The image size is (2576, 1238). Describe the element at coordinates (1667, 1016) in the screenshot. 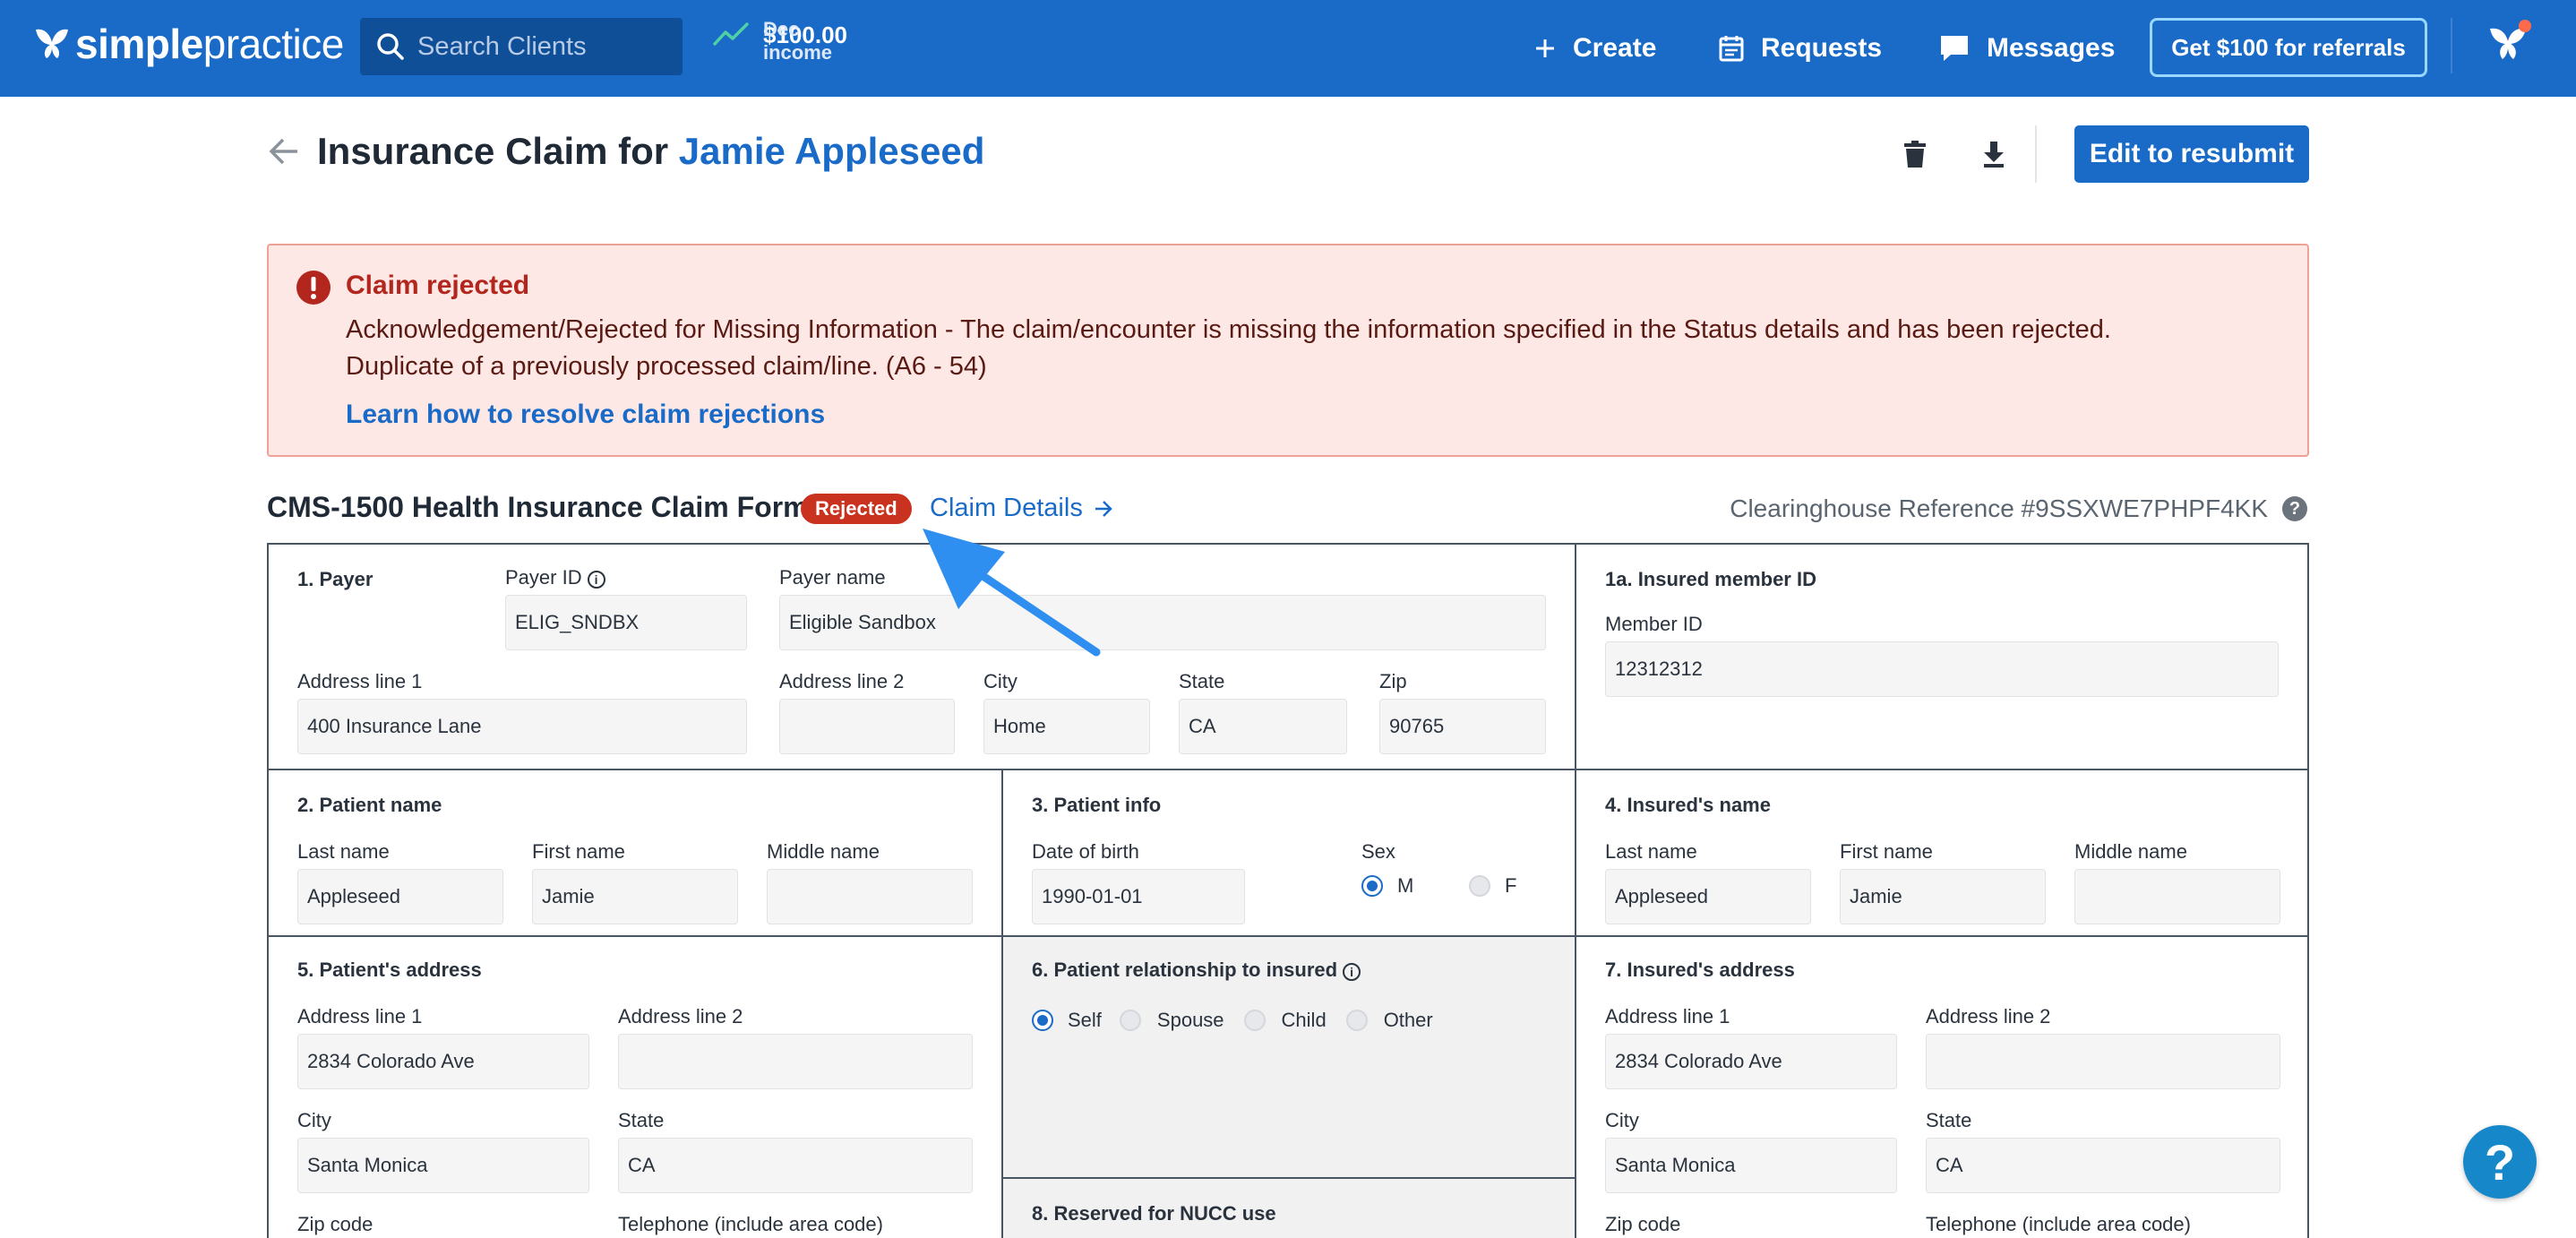

I see `insured-address1-label: Address line 1` at that location.